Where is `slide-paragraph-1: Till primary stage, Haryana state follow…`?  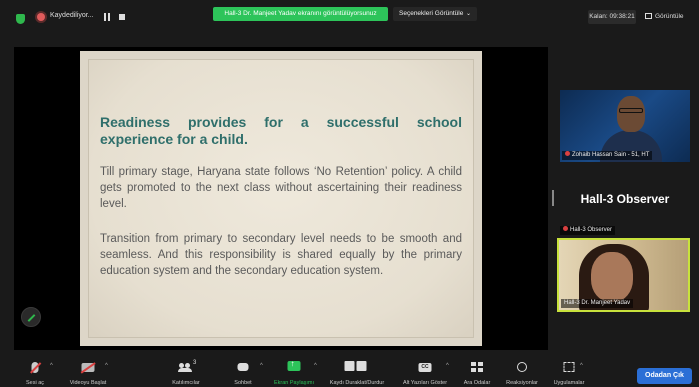 slide-paragraph-1: Till primary stage, Haryana state follow… is located at coordinates (281, 188).